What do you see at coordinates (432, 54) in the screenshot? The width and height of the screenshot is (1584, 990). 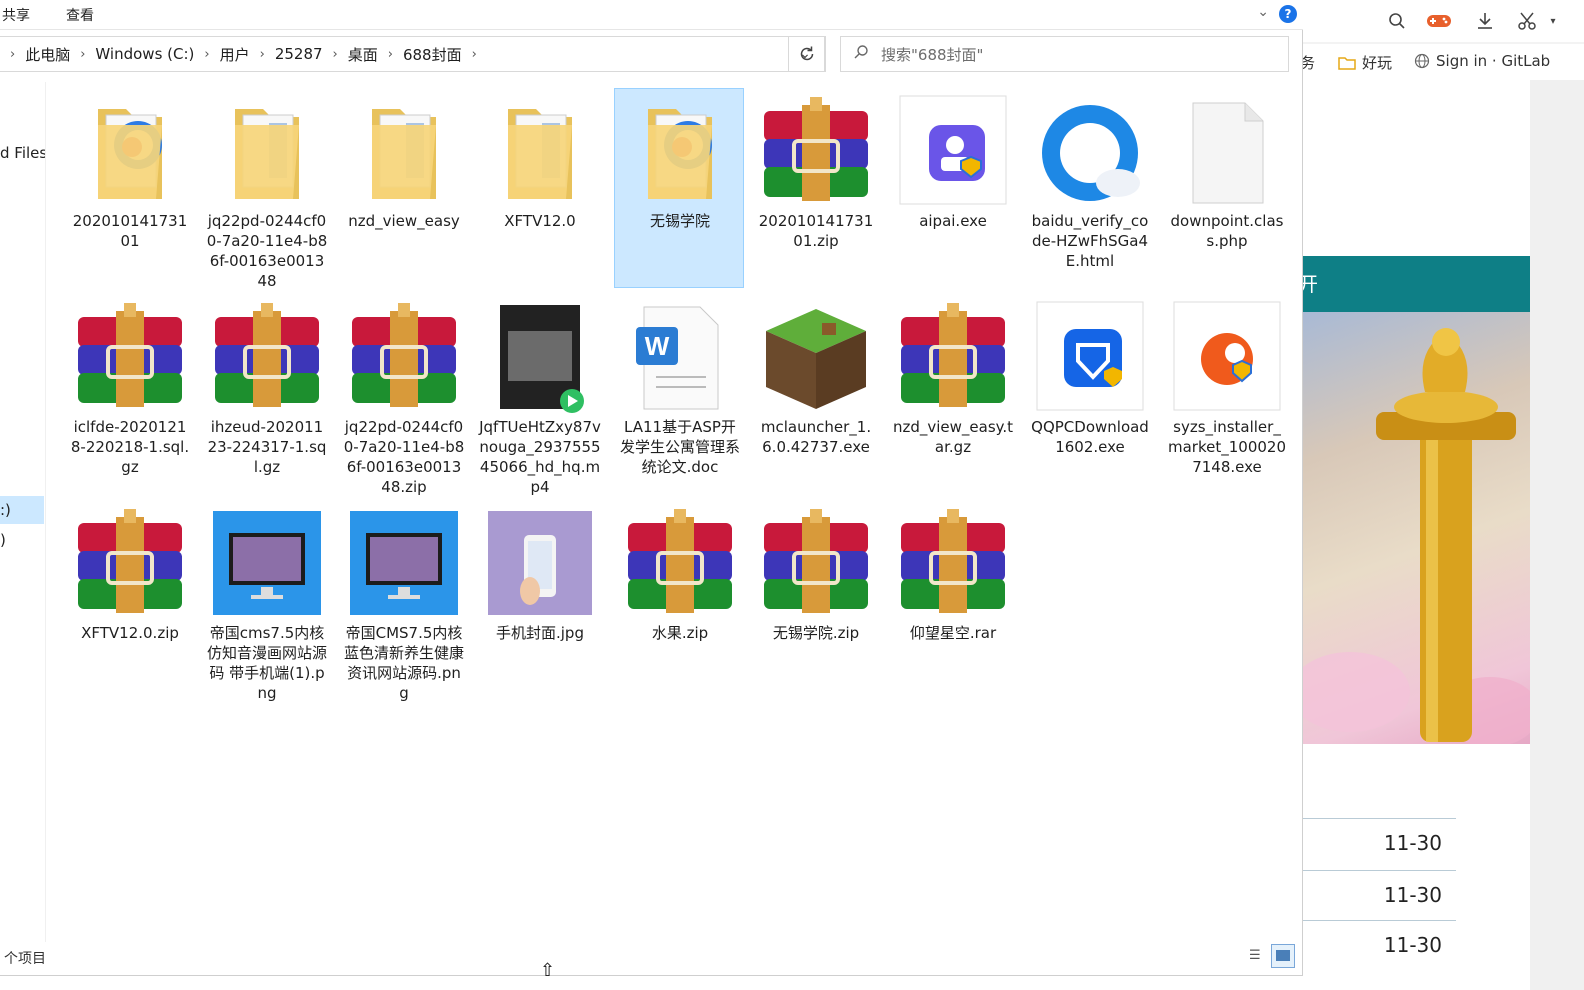 I see `breadcrumb-688-cover: 688封面` at bounding box center [432, 54].